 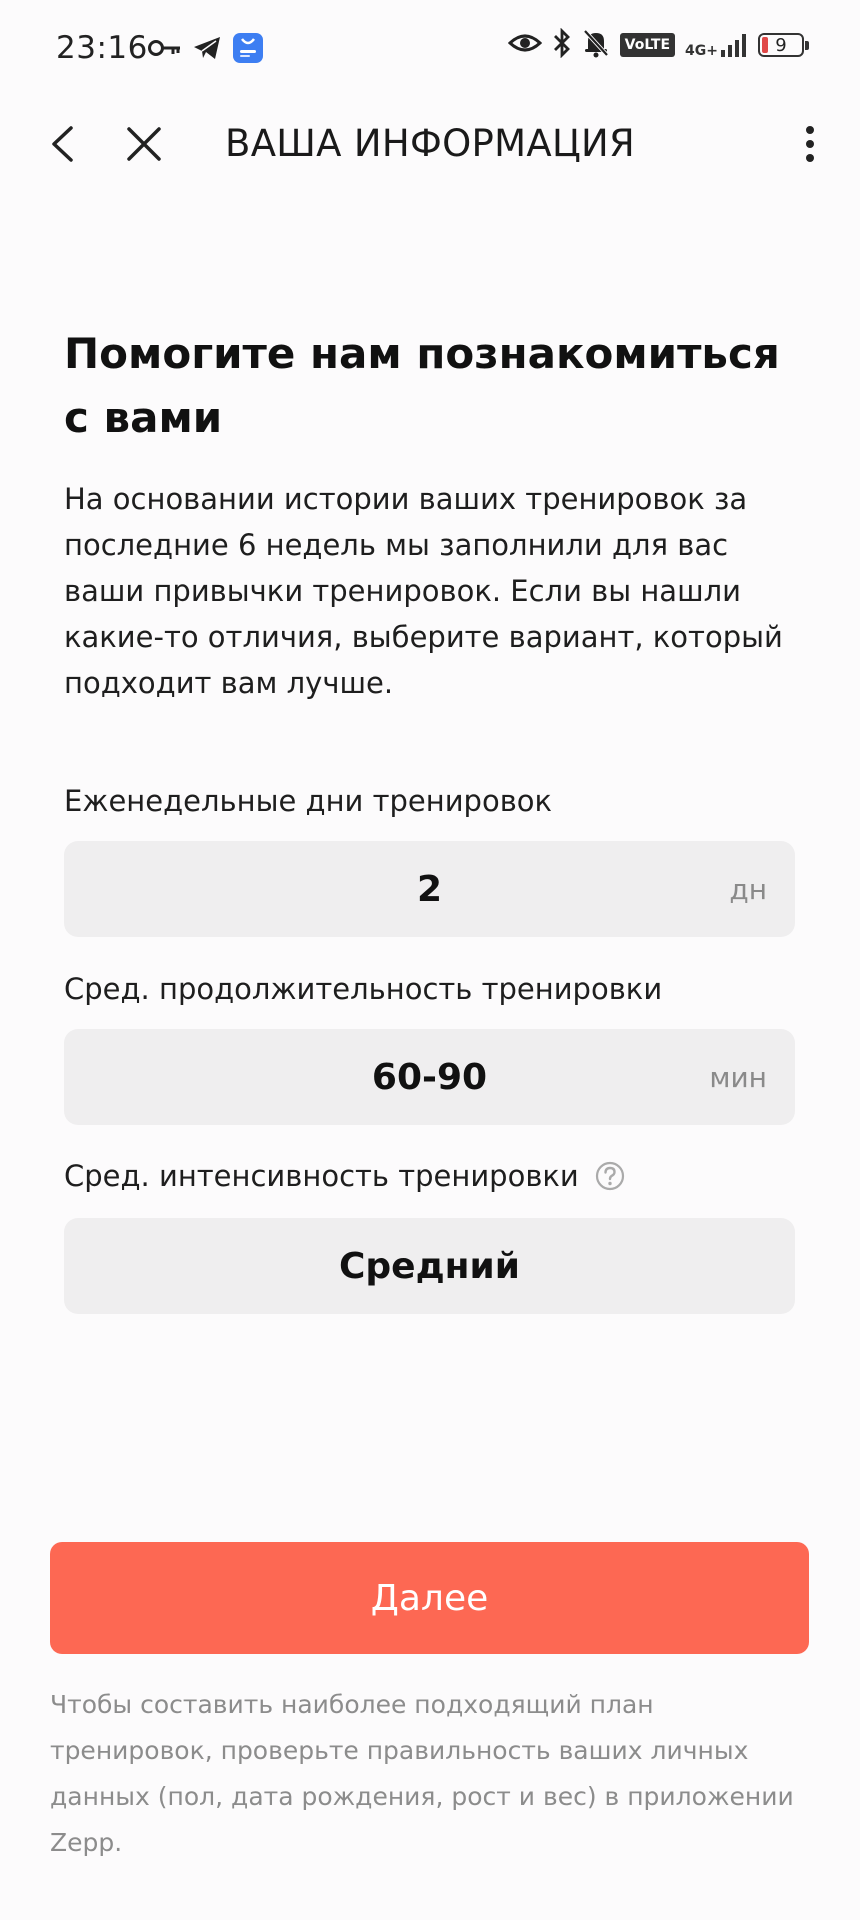 I want to click on weekly-days-label: Еженедельные дни тренировок, so click(x=308, y=801).